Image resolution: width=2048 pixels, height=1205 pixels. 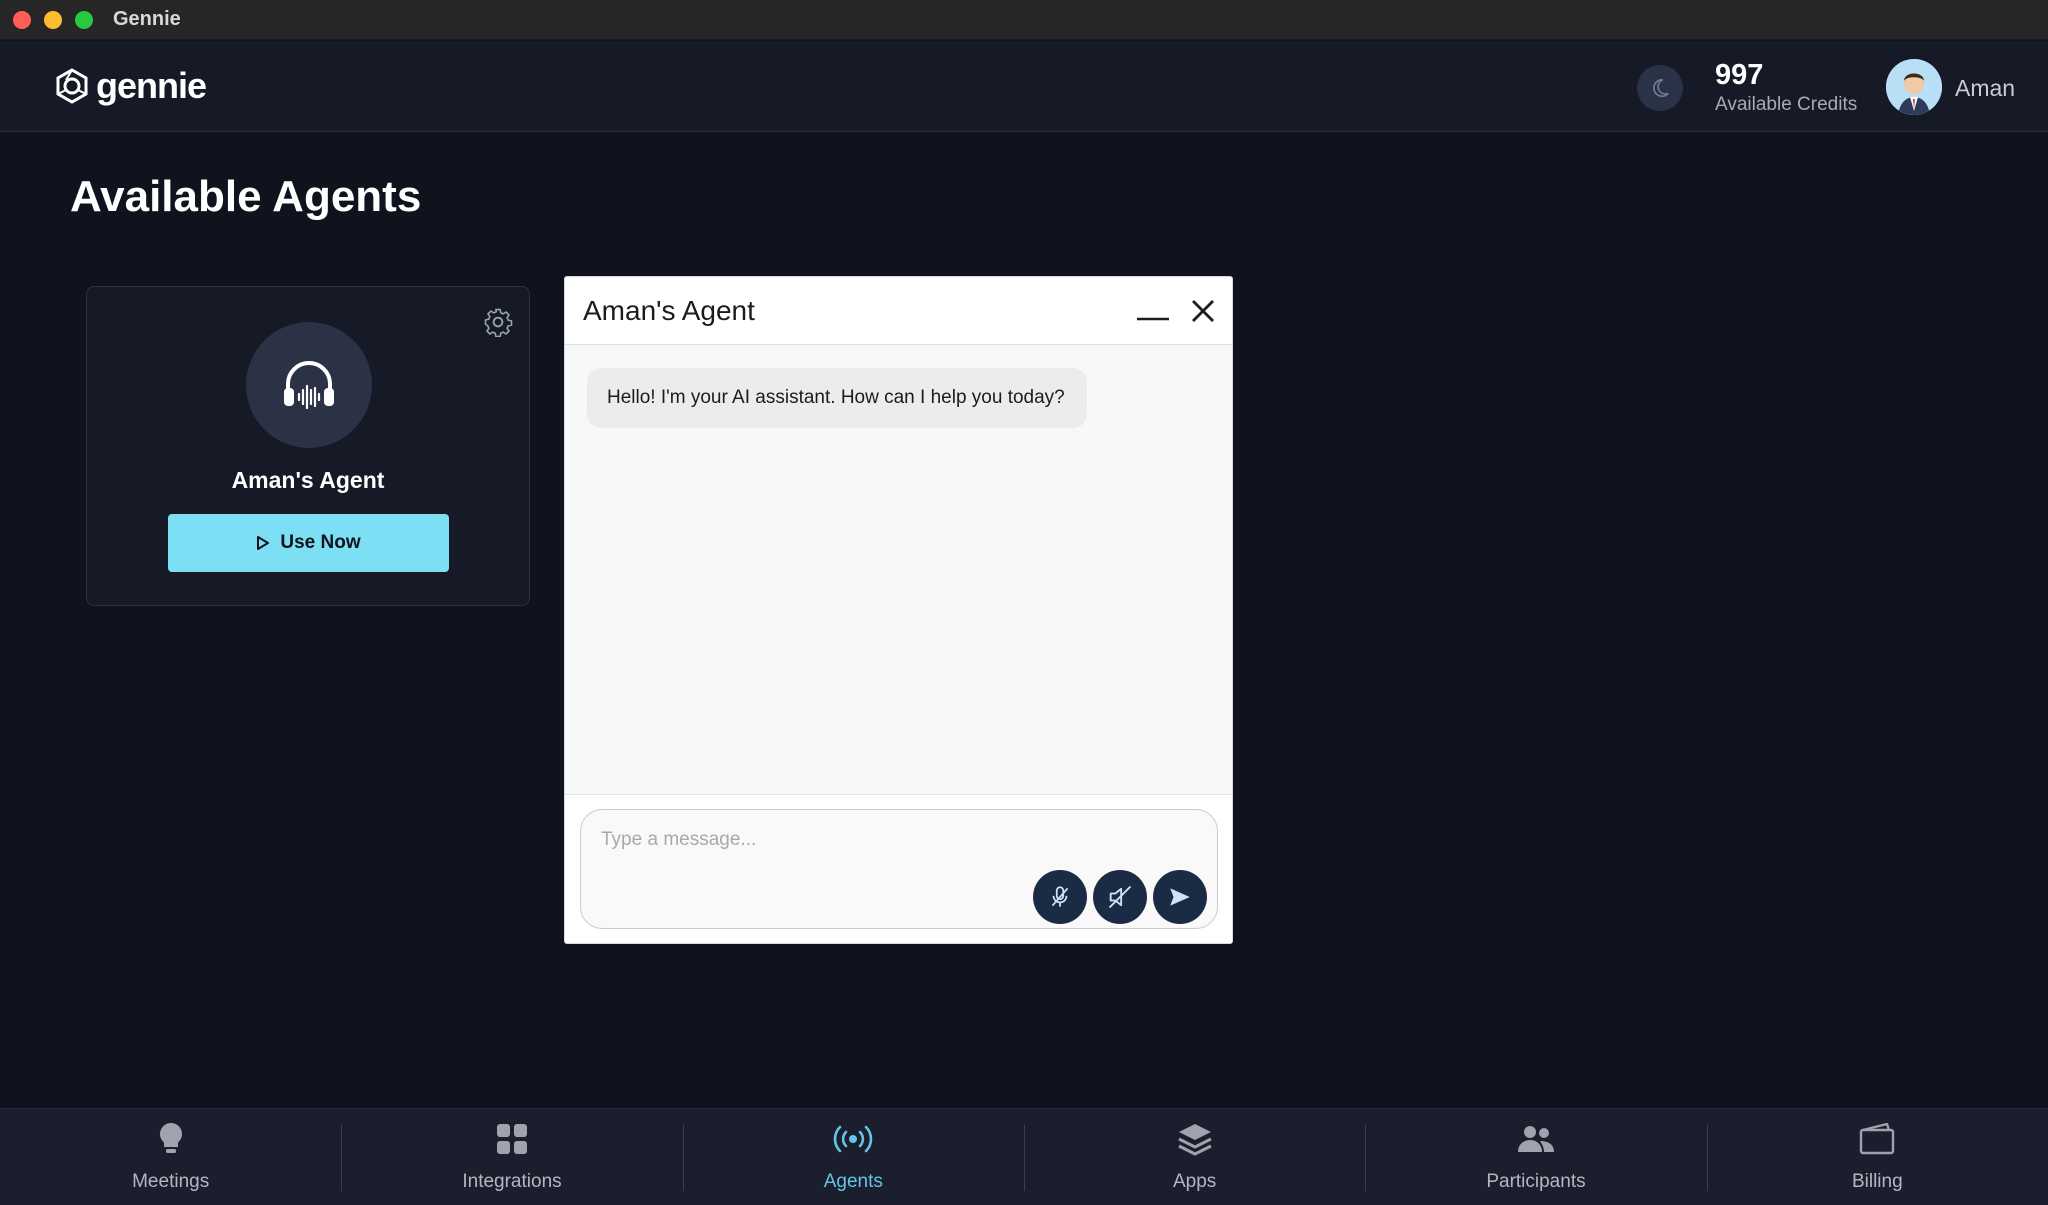 What do you see at coordinates (1786, 104) in the screenshot?
I see `credits-label: Available Credits` at bounding box center [1786, 104].